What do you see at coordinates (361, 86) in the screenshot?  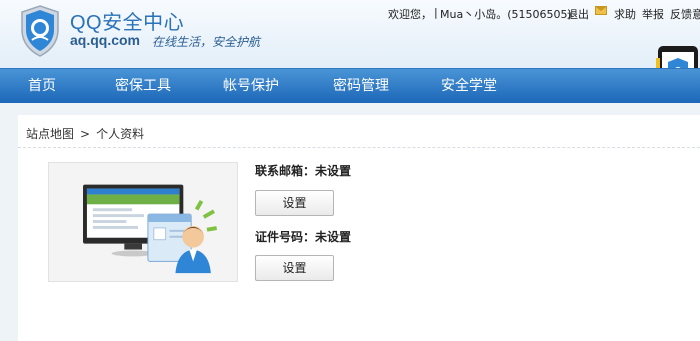 I see `nav-item-password-management: 密码管理` at bounding box center [361, 86].